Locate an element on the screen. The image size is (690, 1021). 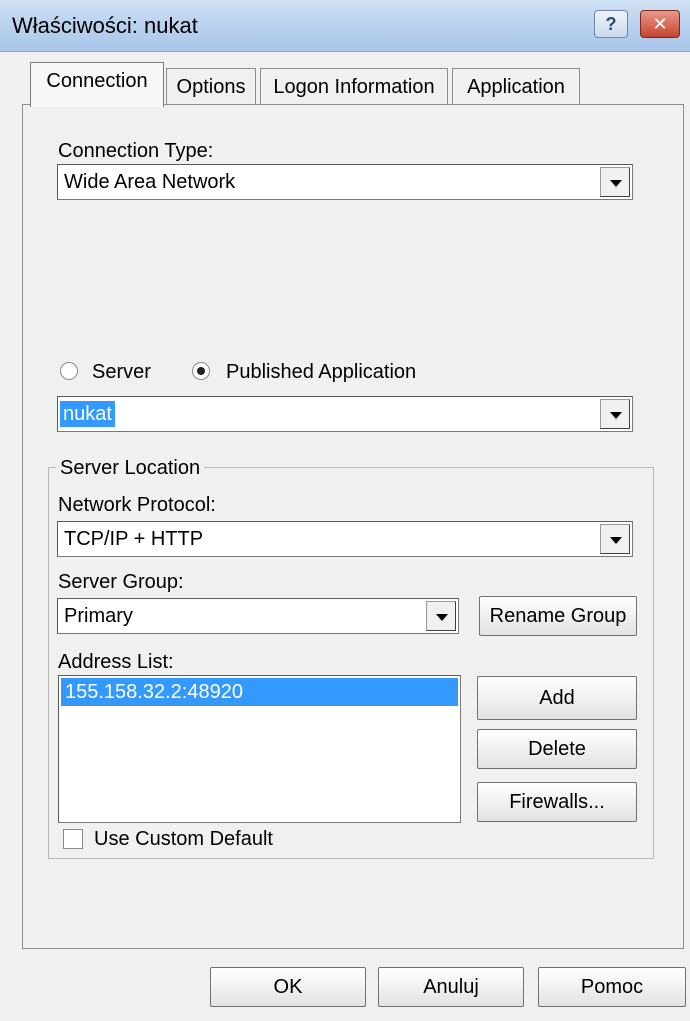
close-button: ✕ is located at coordinates (660, 24).